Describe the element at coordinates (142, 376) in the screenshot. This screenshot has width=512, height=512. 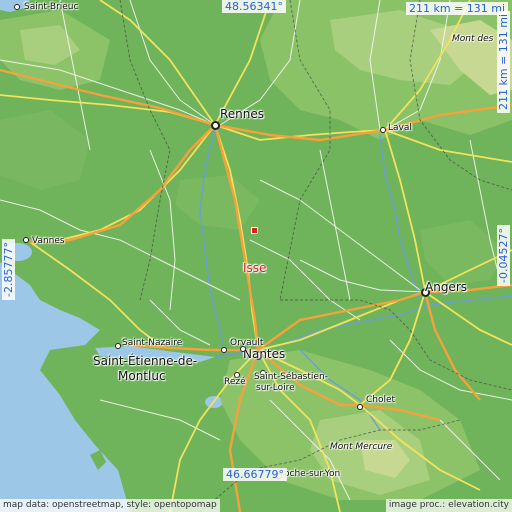
I see `city-label-saint-etienne-line2: Montluc` at that location.